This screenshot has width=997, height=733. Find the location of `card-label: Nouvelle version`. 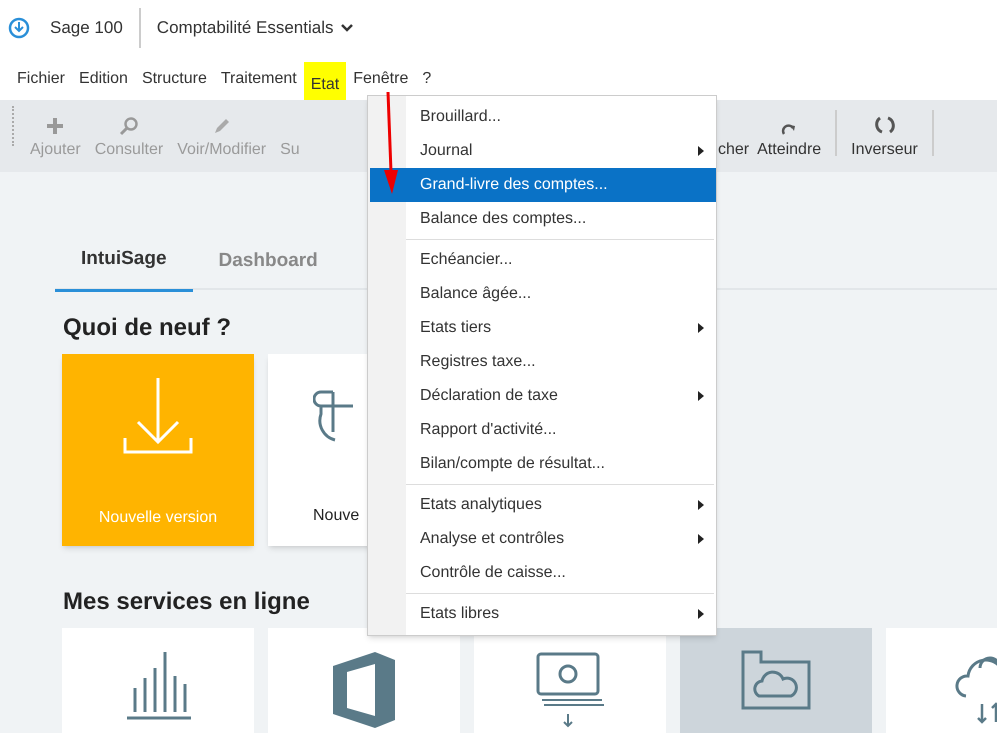

card-label: Nouvelle version is located at coordinates (158, 518).